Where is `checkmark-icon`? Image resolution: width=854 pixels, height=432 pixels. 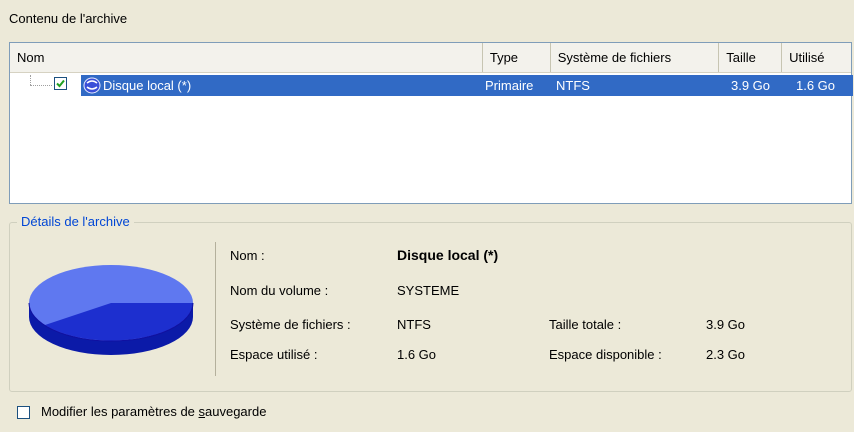
checkmark-icon is located at coordinates (60, 83).